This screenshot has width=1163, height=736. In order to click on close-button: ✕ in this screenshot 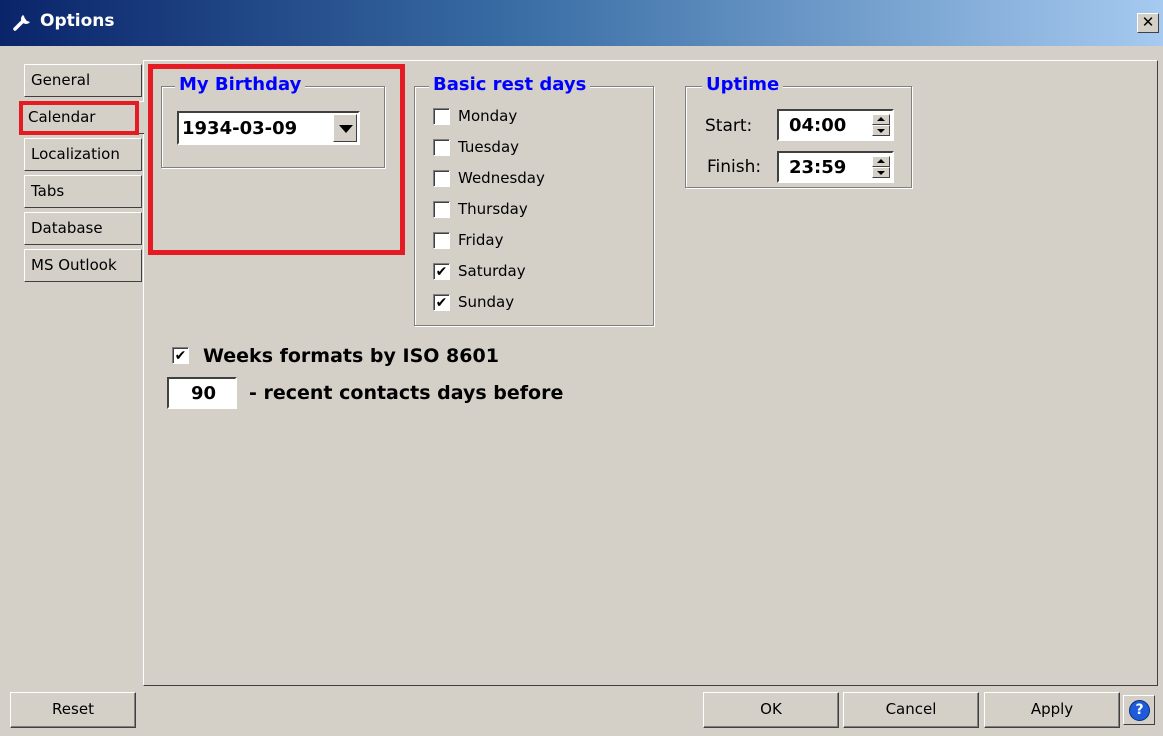, I will do `click(1148, 23)`.